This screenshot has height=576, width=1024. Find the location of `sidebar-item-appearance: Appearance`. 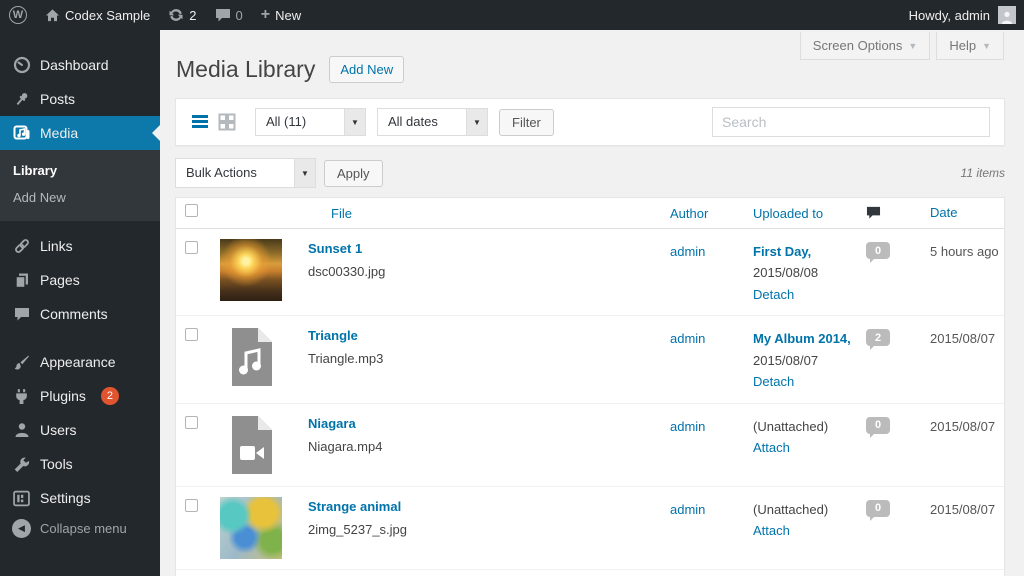

sidebar-item-appearance: Appearance is located at coordinates (80, 362).